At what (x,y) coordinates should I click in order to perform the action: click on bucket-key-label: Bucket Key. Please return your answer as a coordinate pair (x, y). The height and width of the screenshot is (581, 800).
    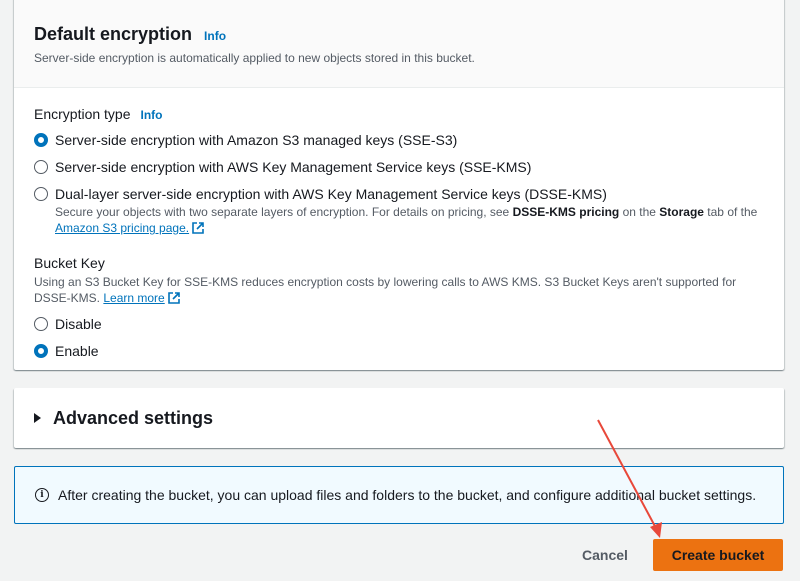
    Looking at the image, I should click on (69, 263).